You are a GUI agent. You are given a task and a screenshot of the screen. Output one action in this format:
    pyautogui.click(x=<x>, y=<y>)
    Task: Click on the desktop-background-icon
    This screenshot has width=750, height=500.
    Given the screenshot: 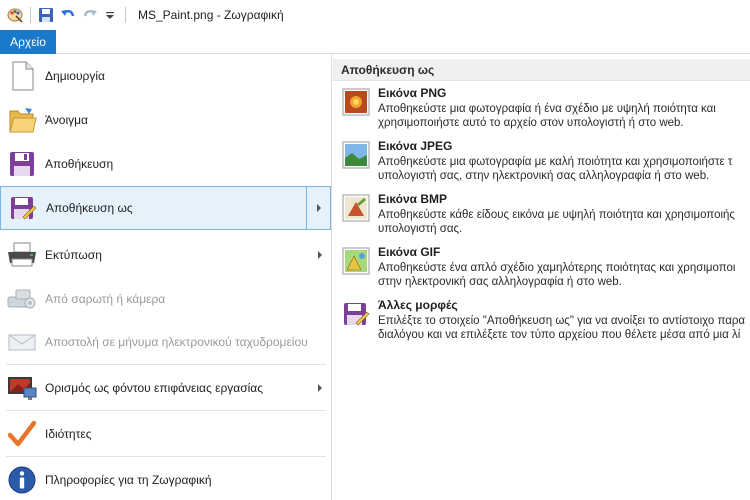 What is the action you would take?
    pyautogui.click(x=22, y=388)
    